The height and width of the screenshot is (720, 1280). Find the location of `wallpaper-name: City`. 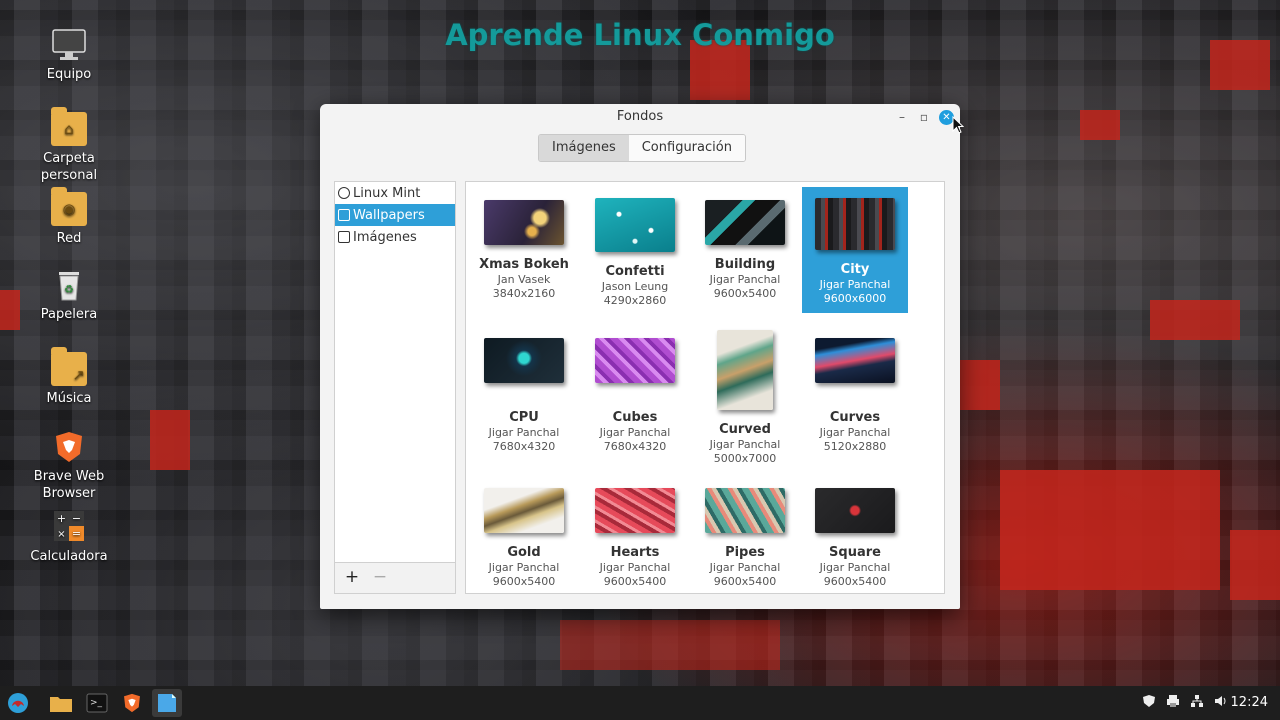

wallpaper-name: City is located at coordinates (855, 269).